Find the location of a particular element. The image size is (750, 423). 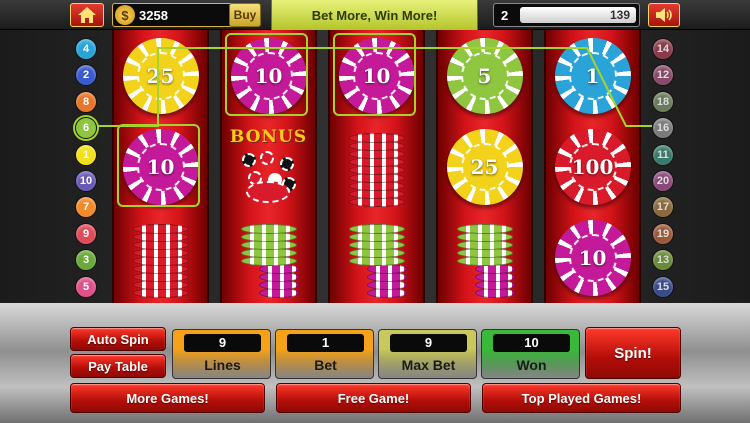

coin-value: 3258 is located at coordinates (153, 15).